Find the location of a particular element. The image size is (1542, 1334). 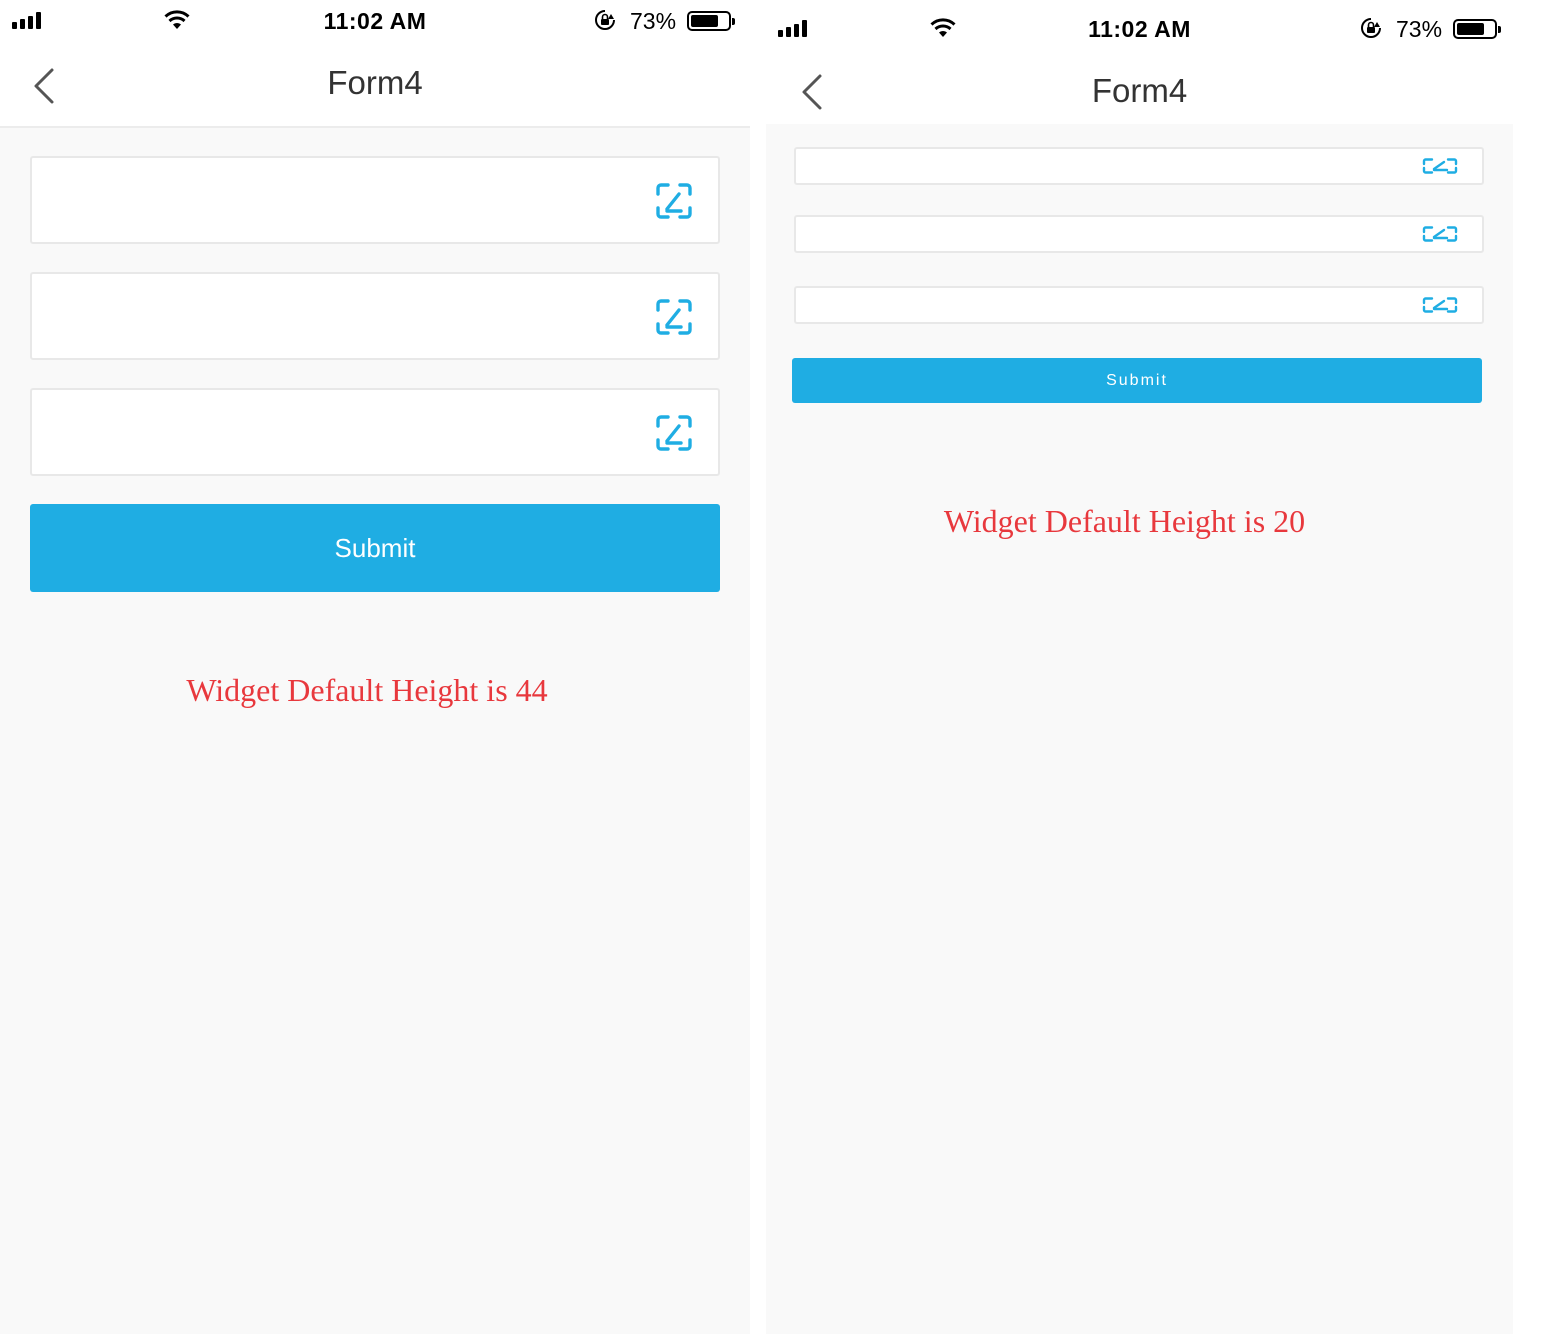

caption-text: Widget Default Height is 44 is located at coordinates (367, 690).